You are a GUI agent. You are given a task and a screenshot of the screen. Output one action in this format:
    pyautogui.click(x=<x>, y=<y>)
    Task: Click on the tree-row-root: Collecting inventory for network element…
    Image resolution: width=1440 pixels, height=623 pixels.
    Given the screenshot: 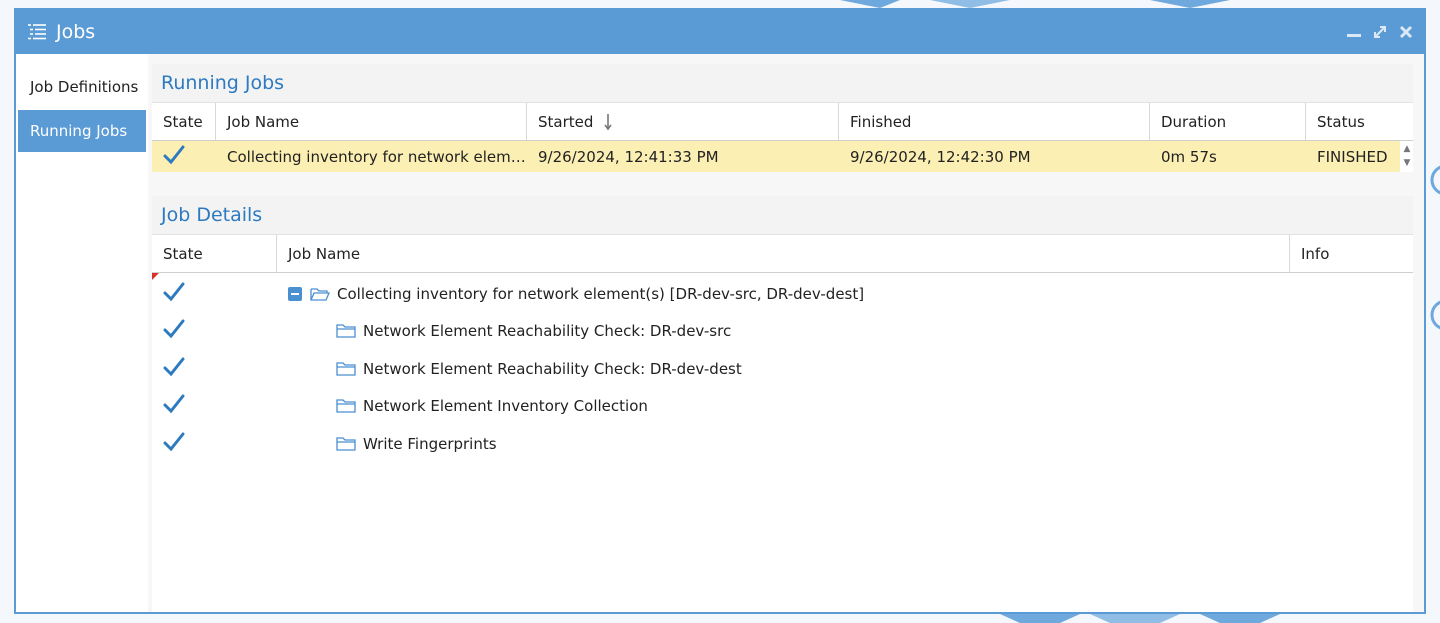 What is the action you would take?
    pyautogui.click(x=782, y=294)
    